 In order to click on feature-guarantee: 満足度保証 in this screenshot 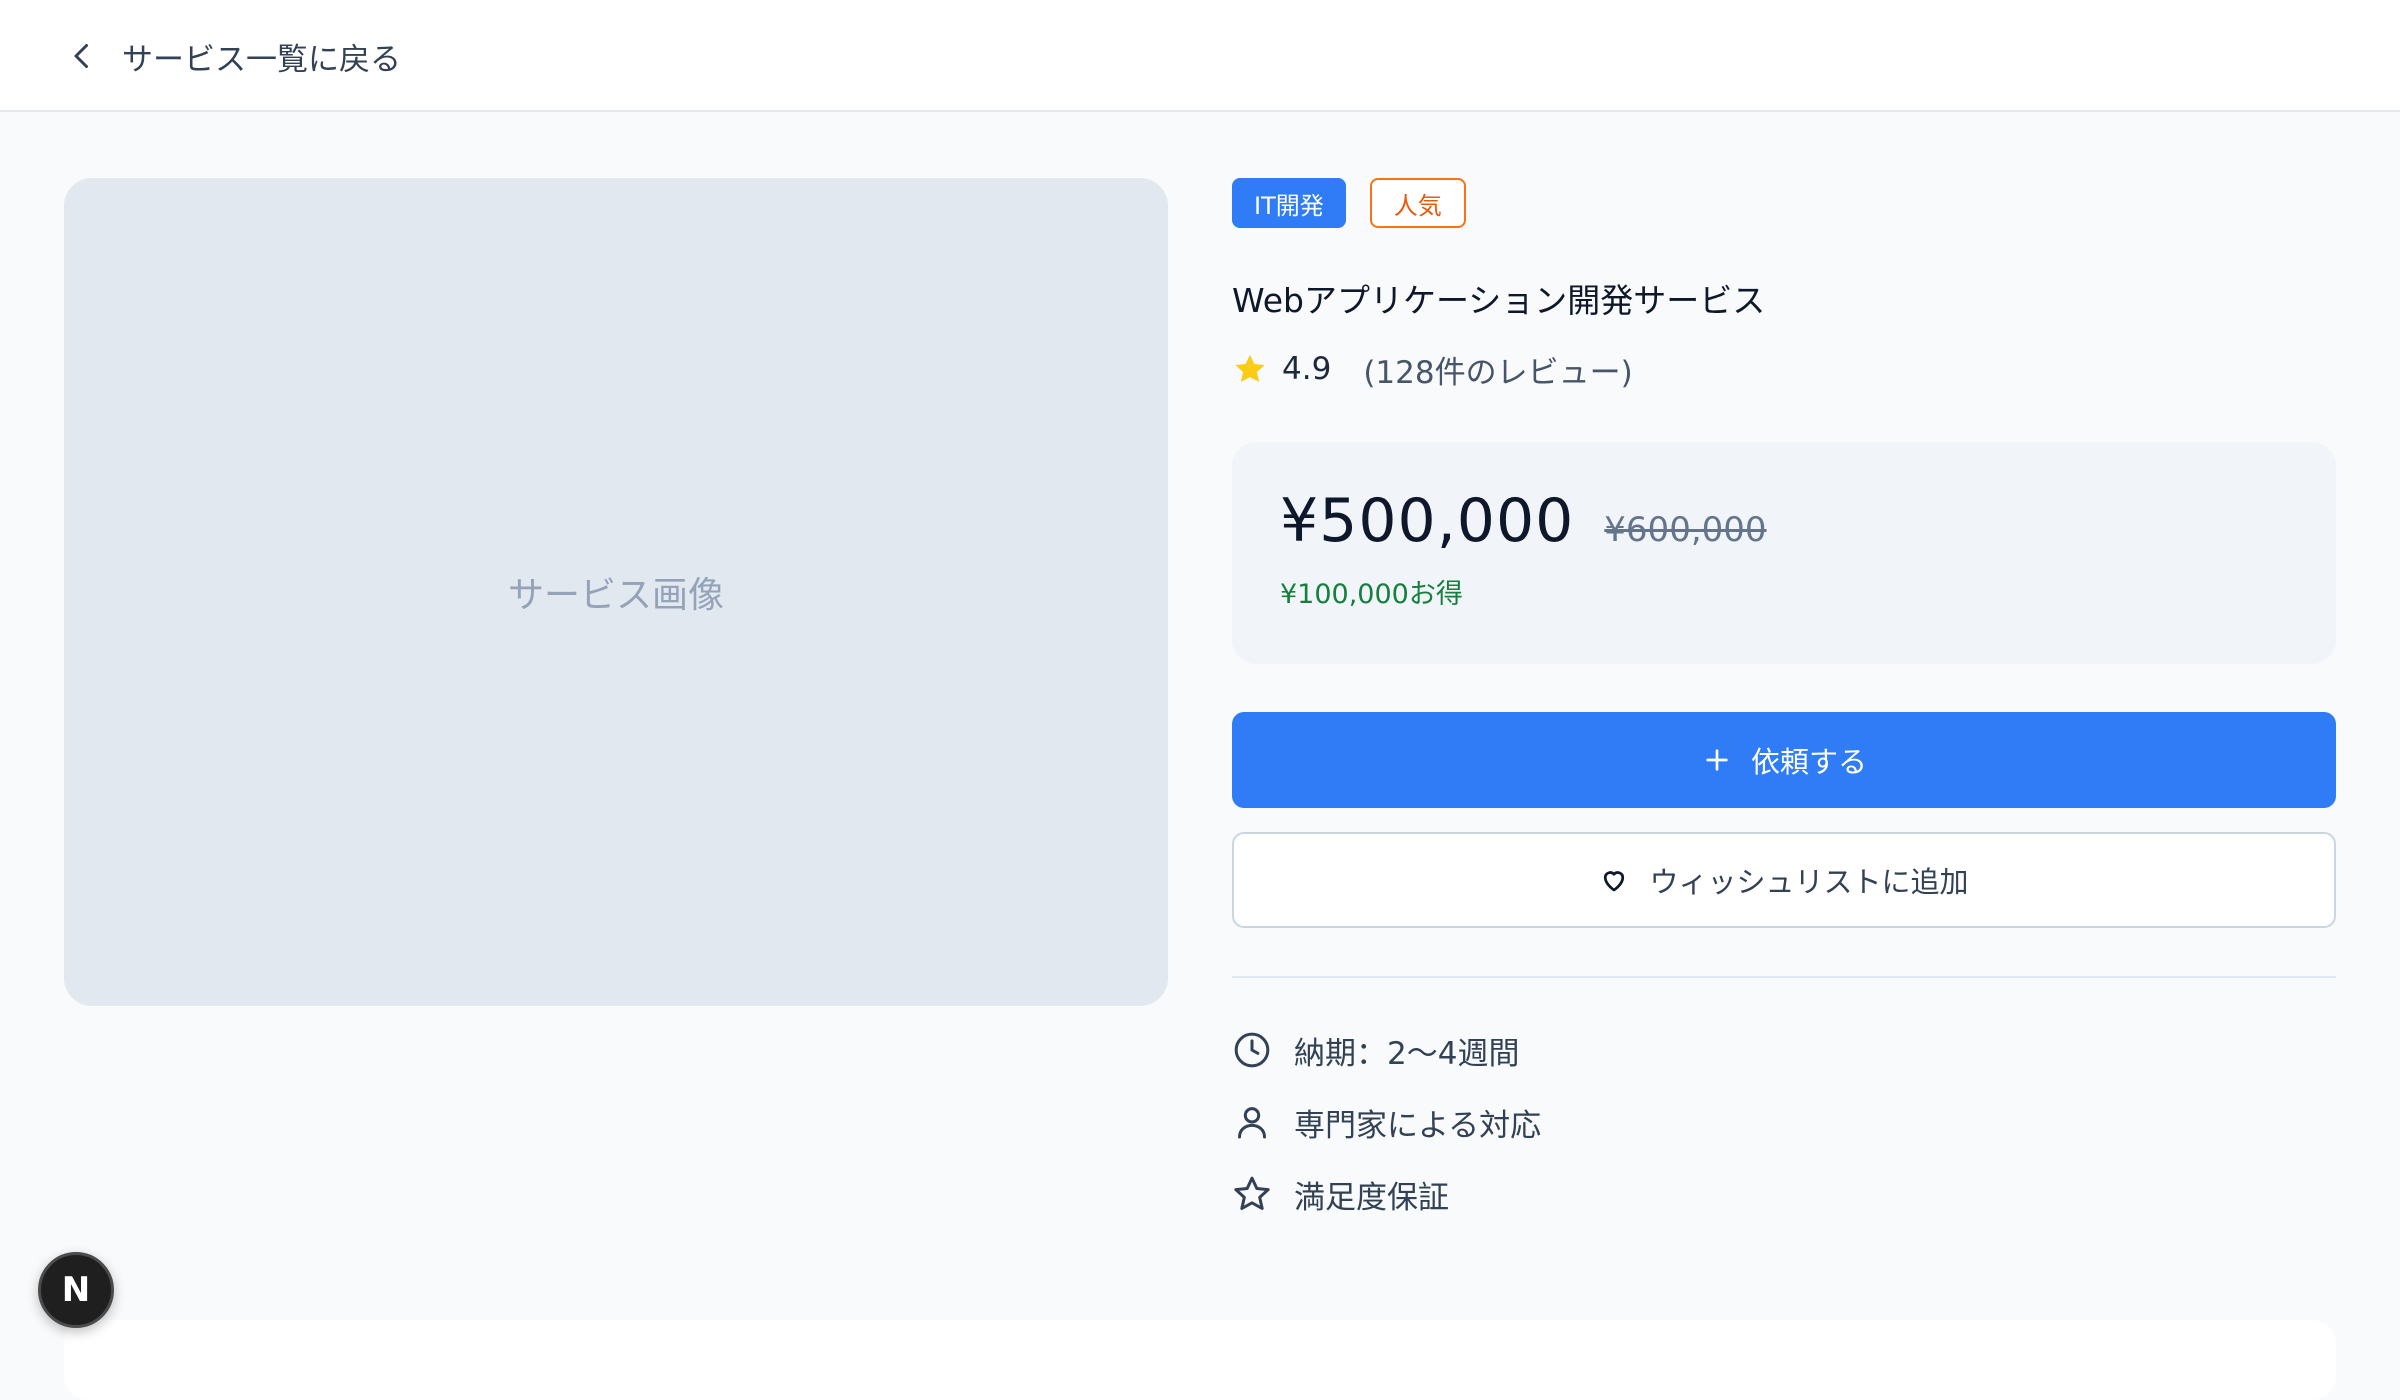, I will do `click(1784, 1194)`.